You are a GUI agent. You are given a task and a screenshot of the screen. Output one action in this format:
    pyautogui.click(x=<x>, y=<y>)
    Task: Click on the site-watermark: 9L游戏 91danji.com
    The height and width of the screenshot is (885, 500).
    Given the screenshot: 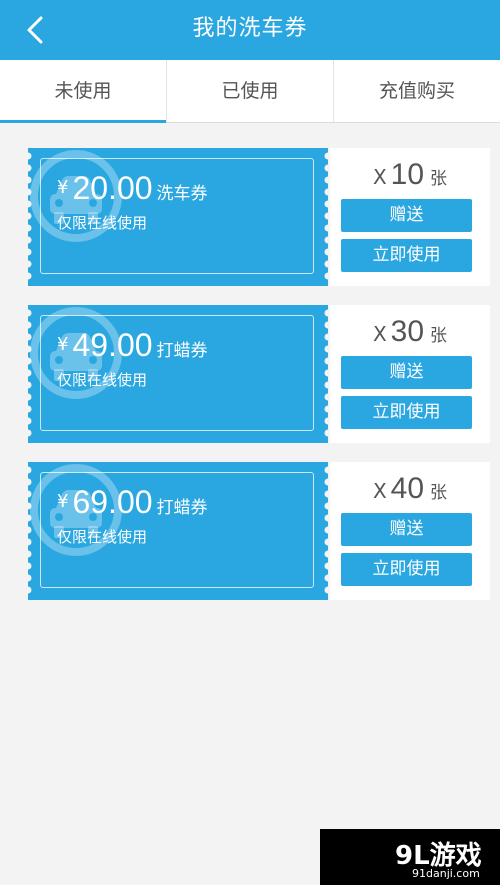 What is the action you would take?
    pyautogui.click(x=410, y=857)
    